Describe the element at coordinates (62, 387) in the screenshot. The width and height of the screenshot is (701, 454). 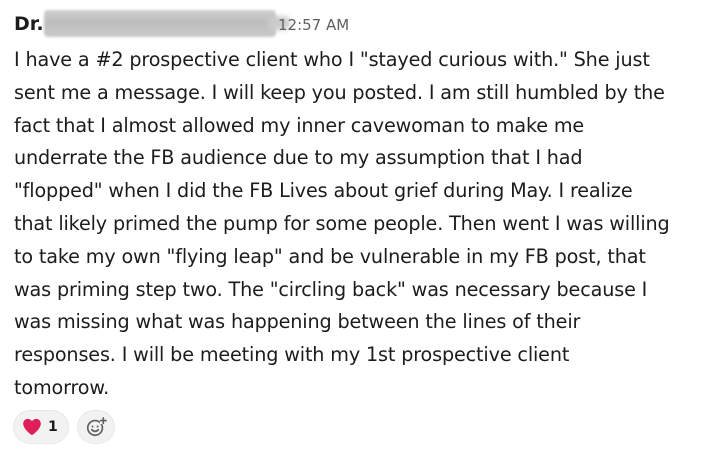
I see `message-line: tomorrow.` at that location.